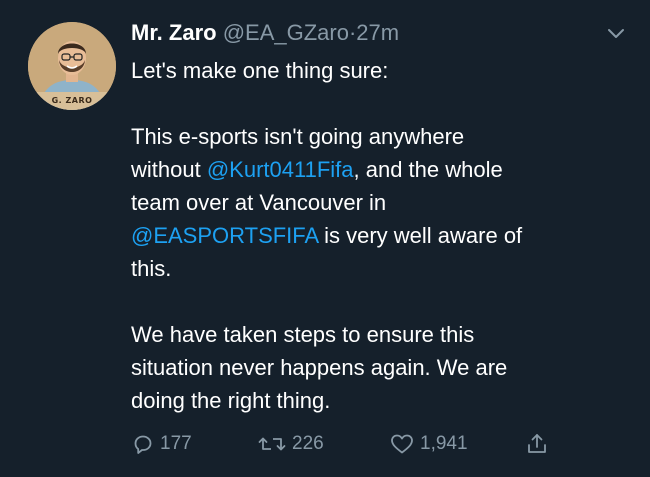 This screenshot has height=477, width=650. I want to click on like-count: 1,941, so click(444, 443).